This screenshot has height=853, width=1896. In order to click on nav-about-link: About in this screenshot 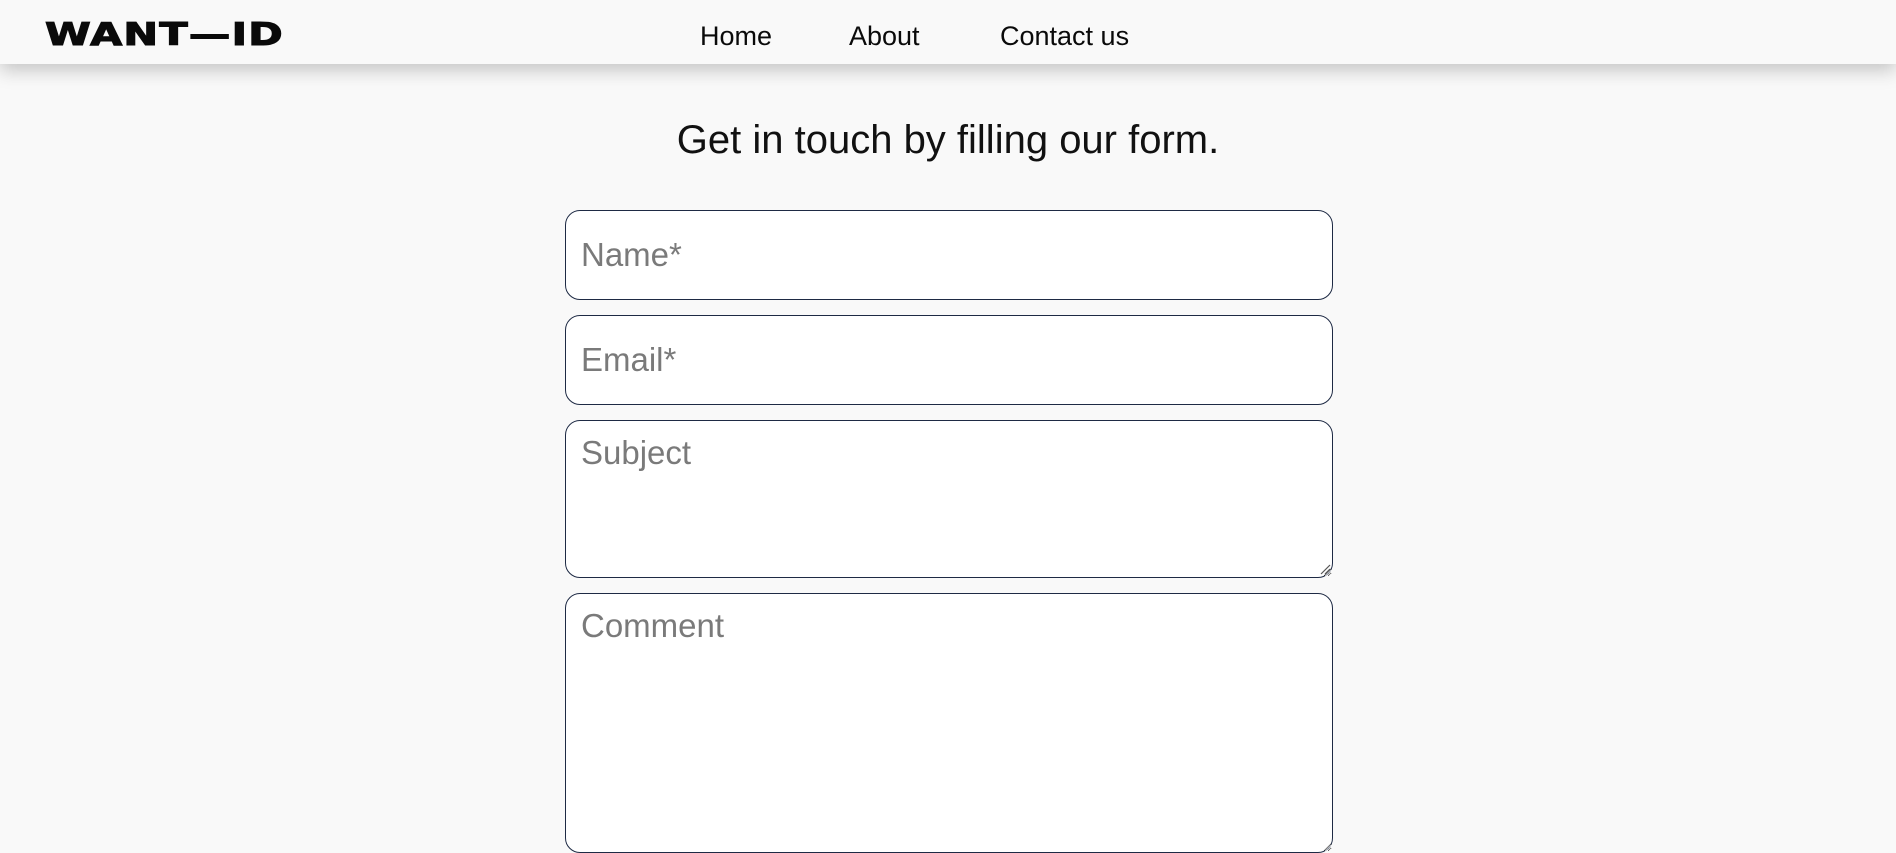, I will do `click(884, 36)`.